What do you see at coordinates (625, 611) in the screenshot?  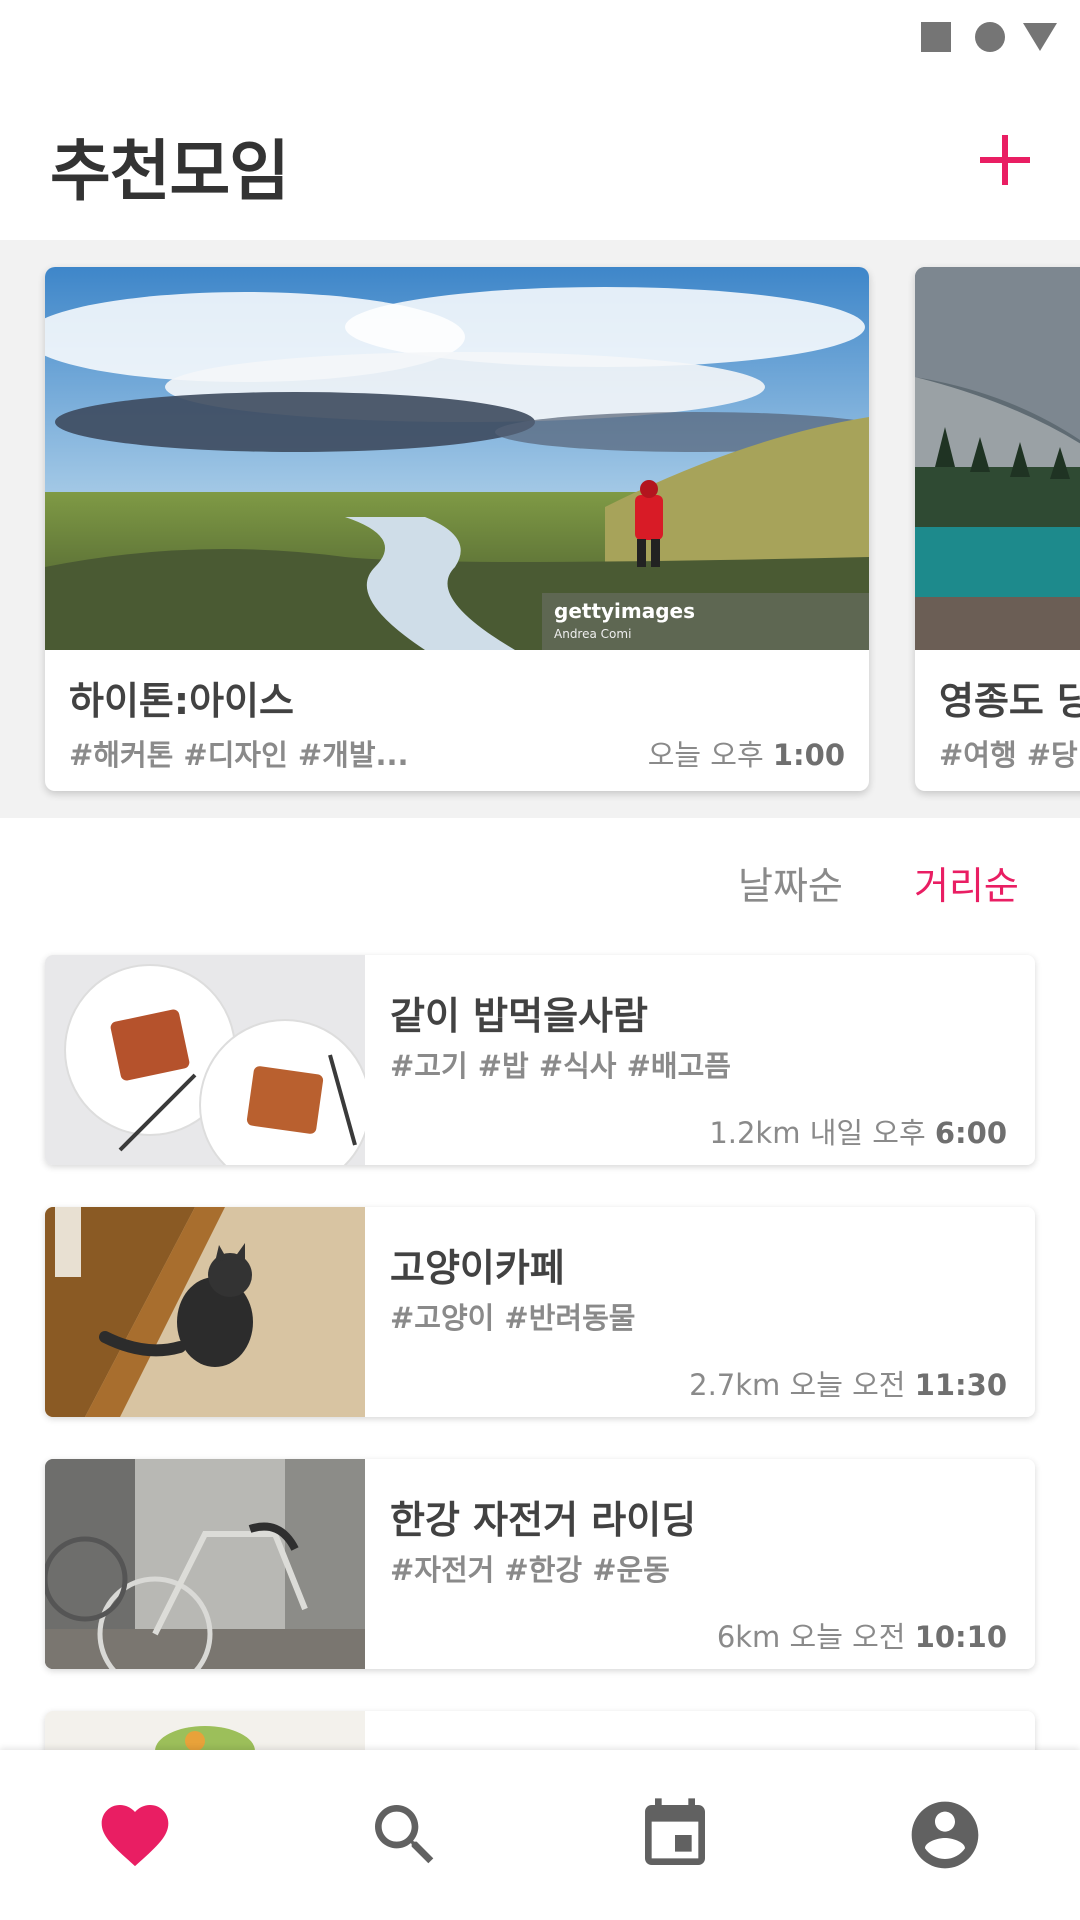 I see `watermark-brand: gettyimages` at bounding box center [625, 611].